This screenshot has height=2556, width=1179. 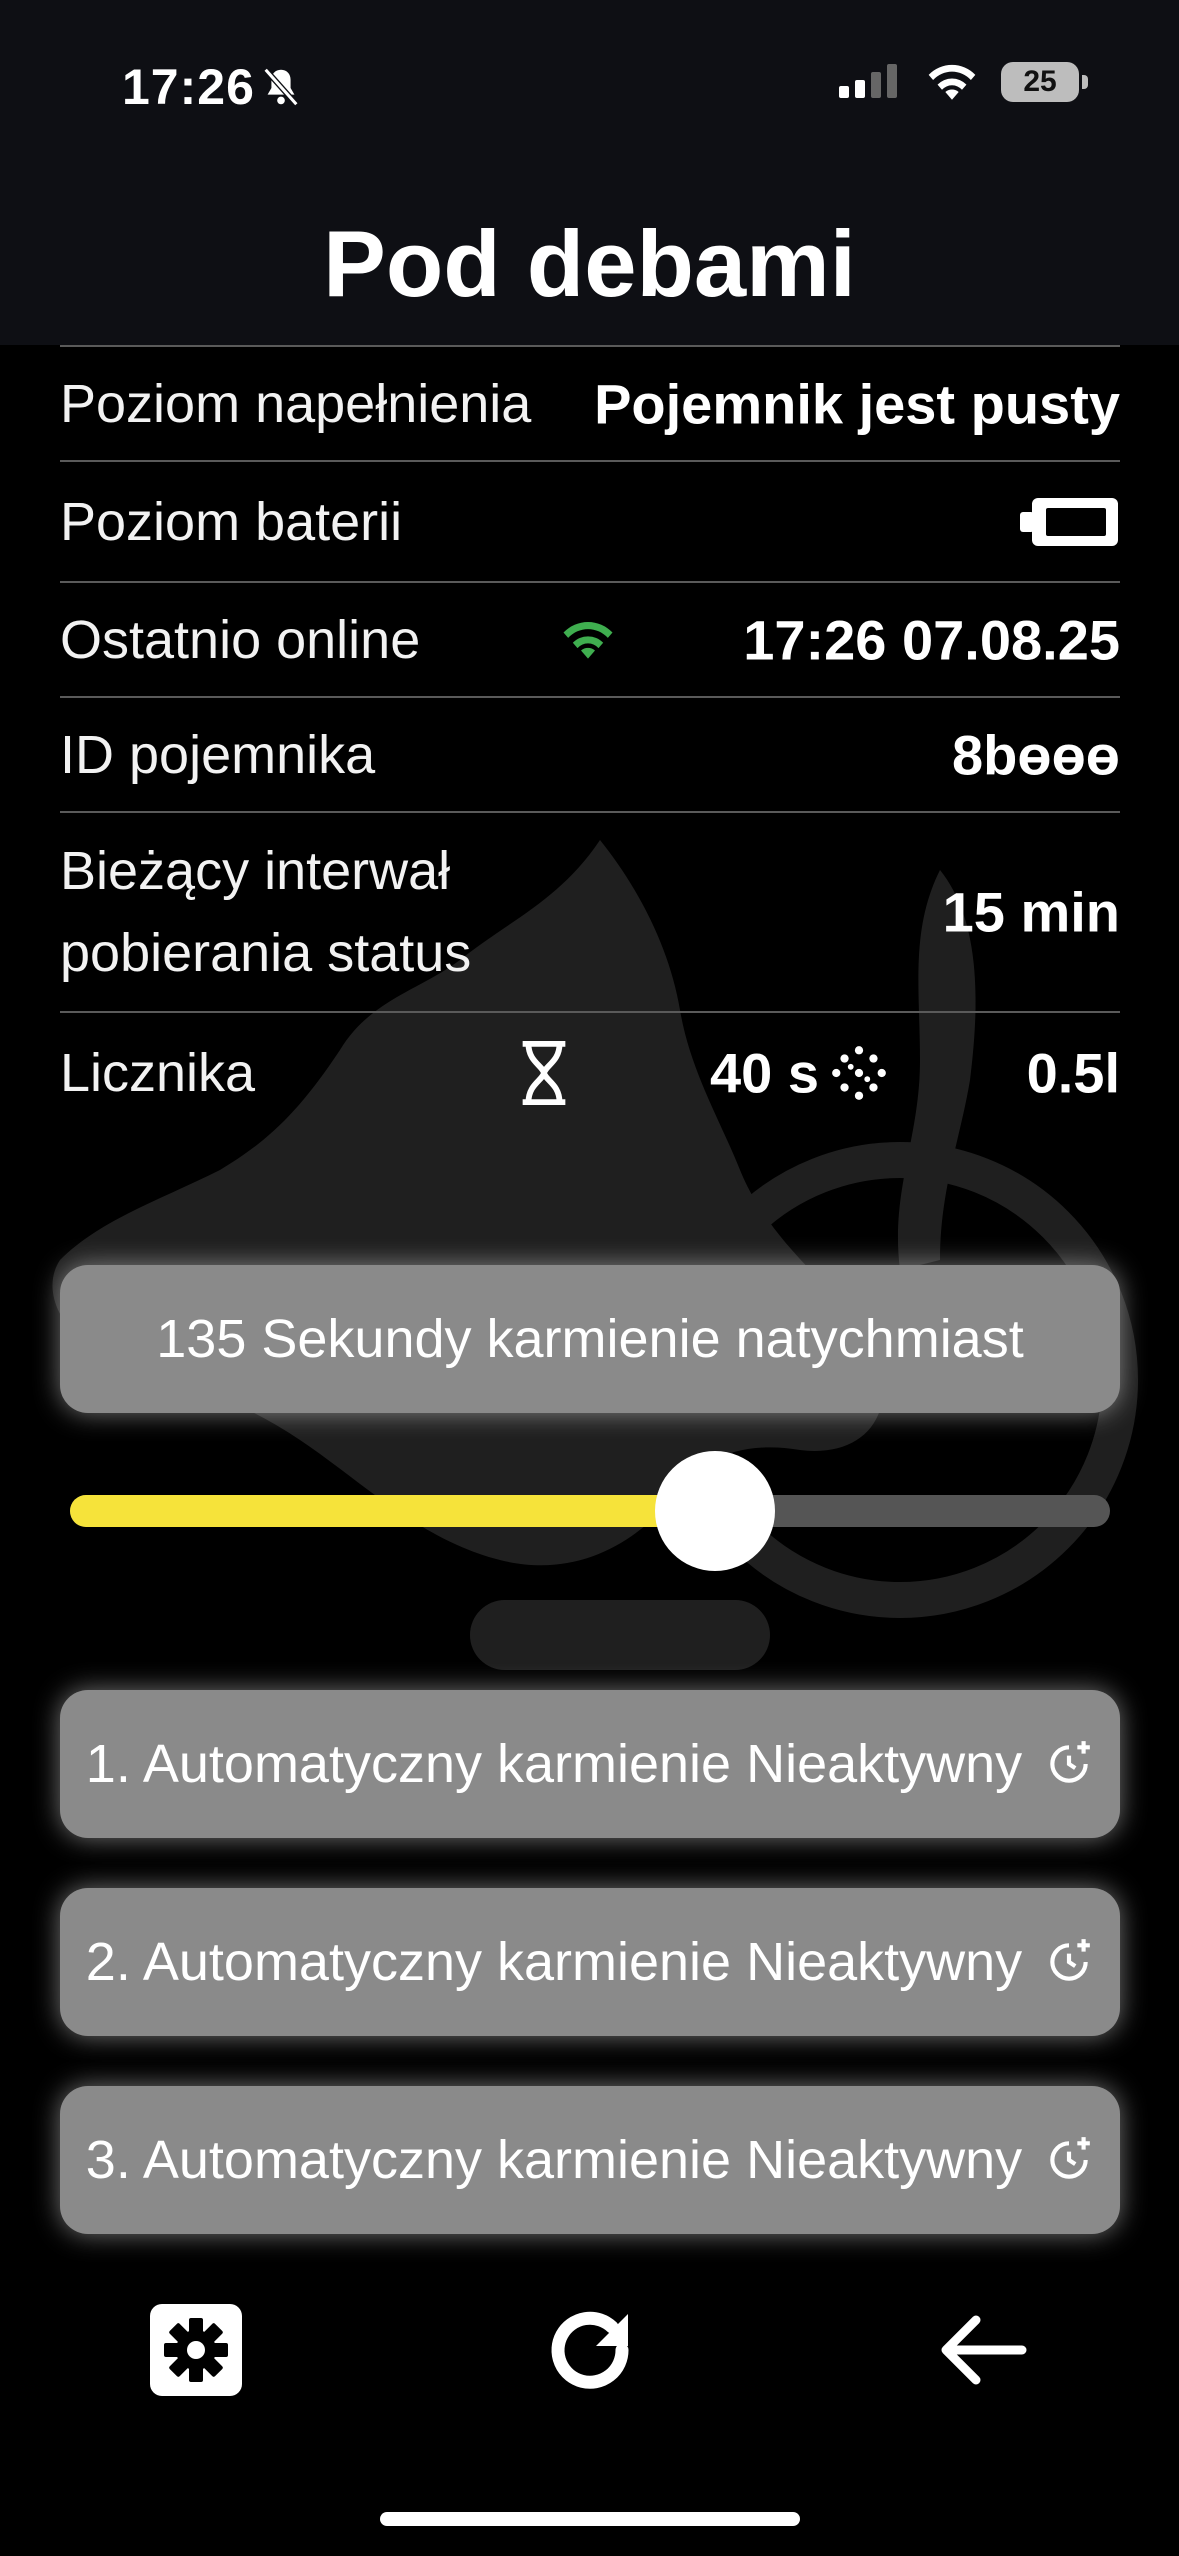 I want to click on counter-amount: 0.5l, so click(x=1073, y=1073).